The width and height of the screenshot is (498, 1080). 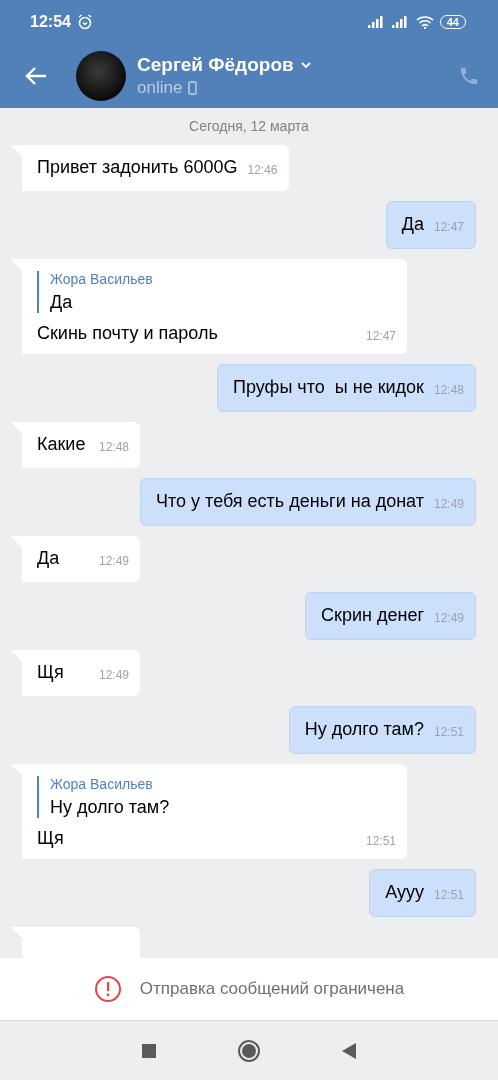 What do you see at coordinates (101, 75) in the screenshot?
I see `avatar` at bounding box center [101, 75].